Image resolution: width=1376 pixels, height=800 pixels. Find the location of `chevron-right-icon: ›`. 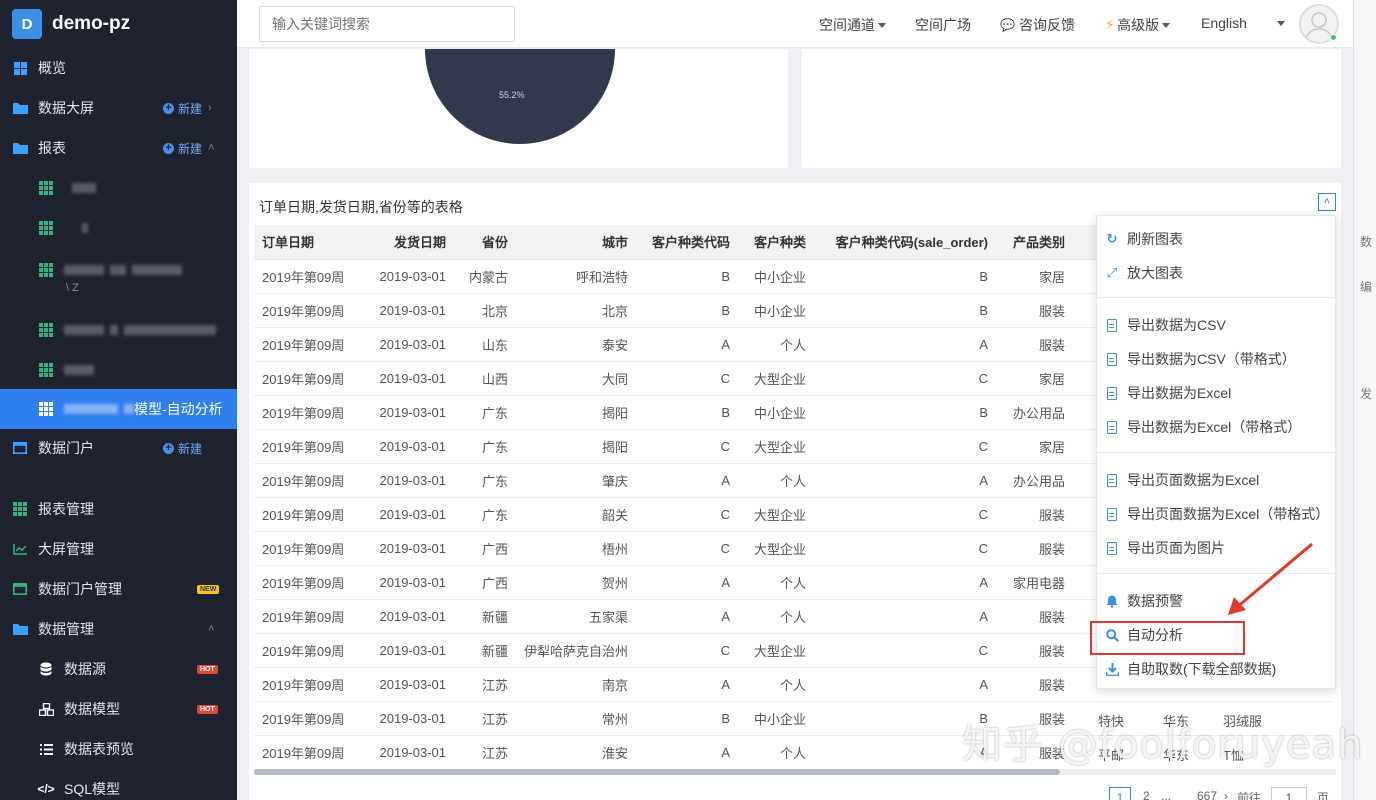

chevron-right-icon: › is located at coordinates (210, 108).